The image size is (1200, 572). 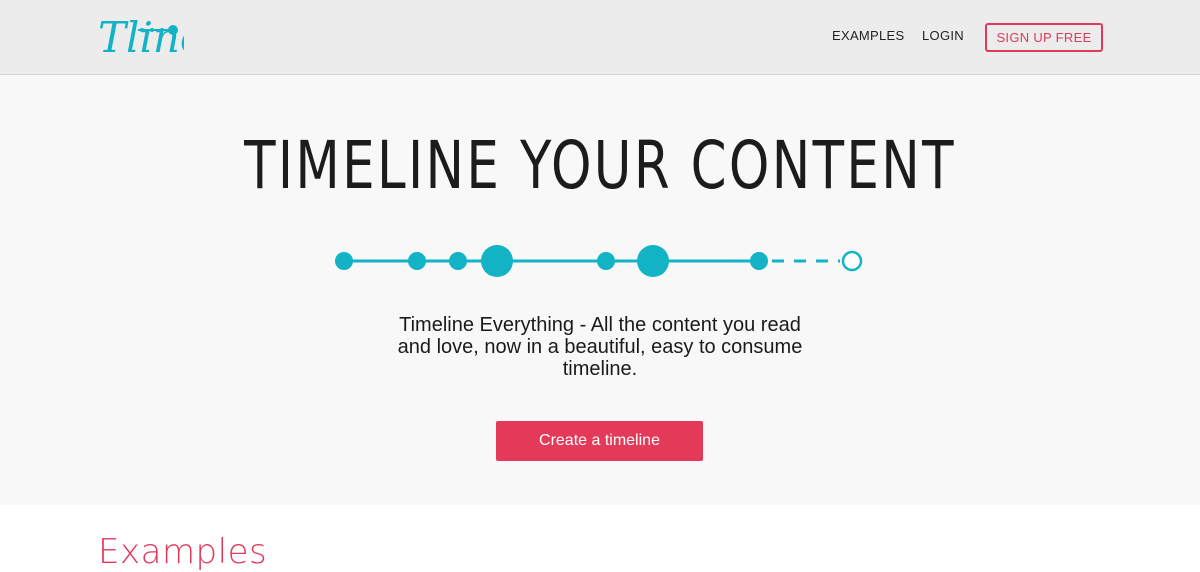 What do you see at coordinates (183, 552) in the screenshot?
I see `examples-heading: Examples` at bounding box center [183, 552].